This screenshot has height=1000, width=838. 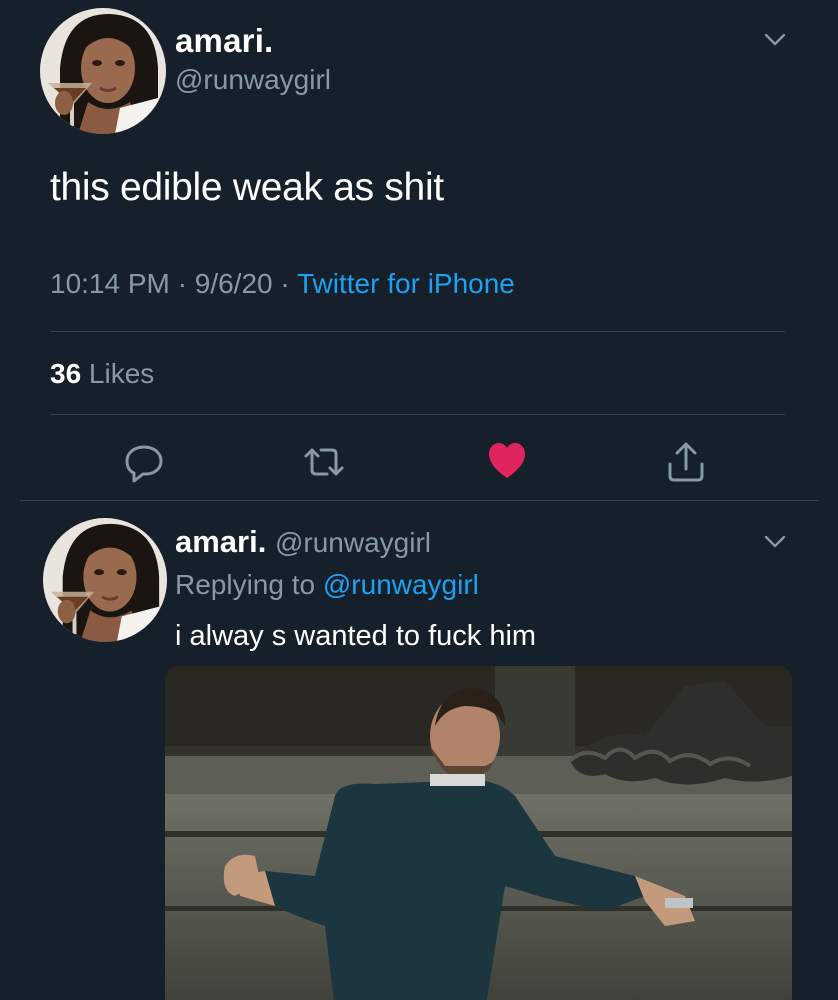 What do you see at coordinates (507, 460) in the screenshot?
I see `like-icon` at bounding box center [507, 460].